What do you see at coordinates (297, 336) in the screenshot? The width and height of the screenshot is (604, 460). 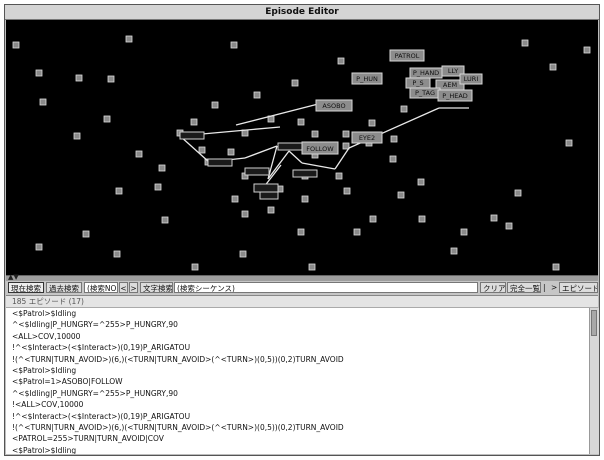 I see `list-item: <ALL>COV,10000` at bounding box center [297, 336].